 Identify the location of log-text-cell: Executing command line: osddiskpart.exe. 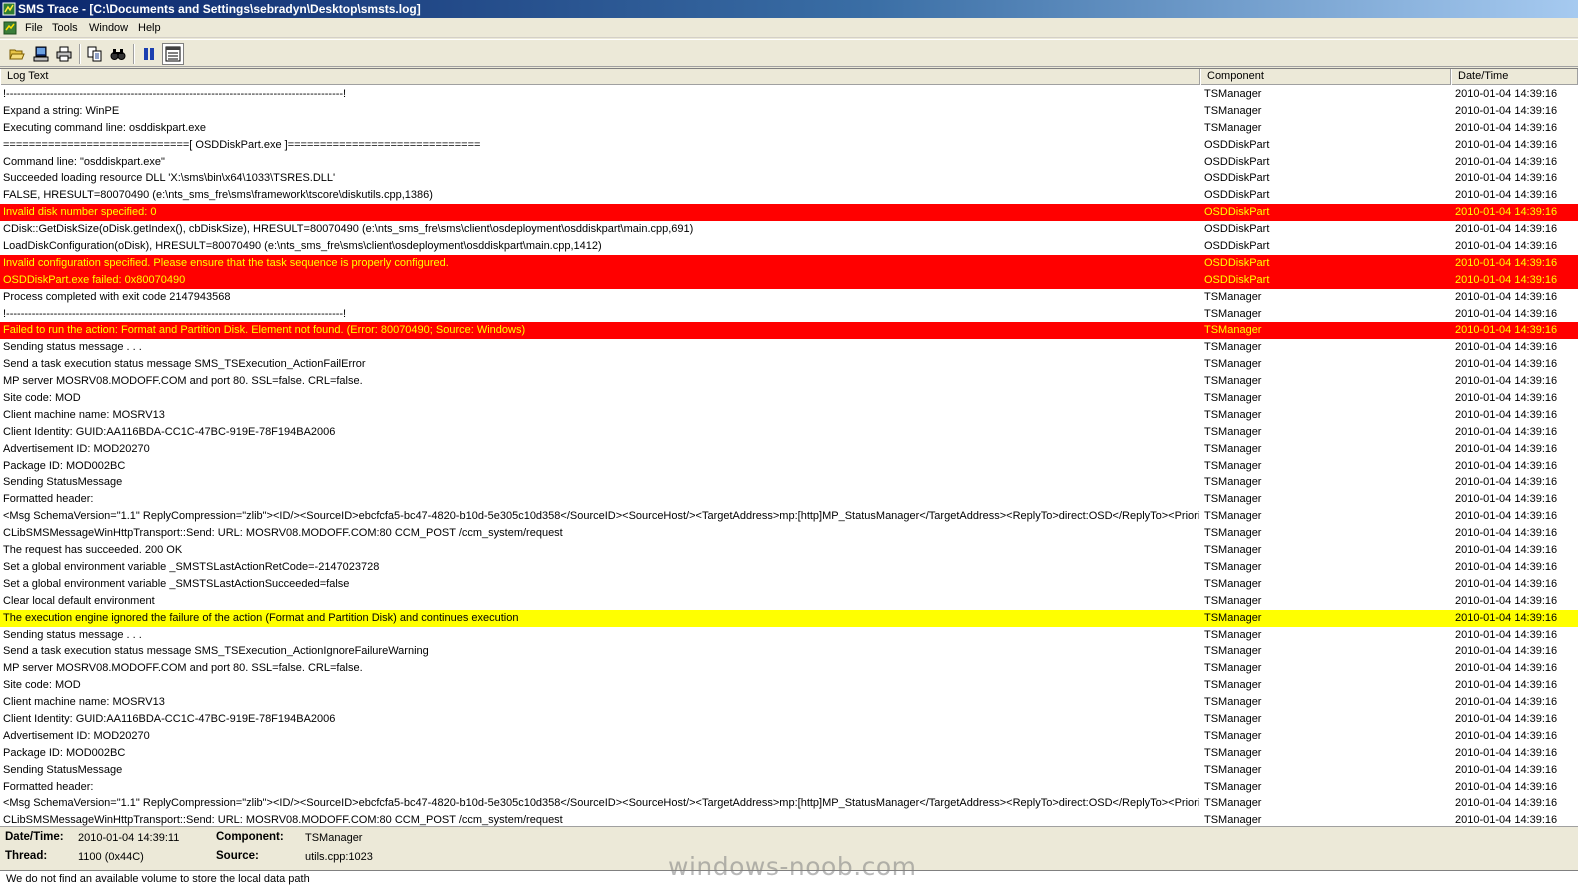
(104, 127).